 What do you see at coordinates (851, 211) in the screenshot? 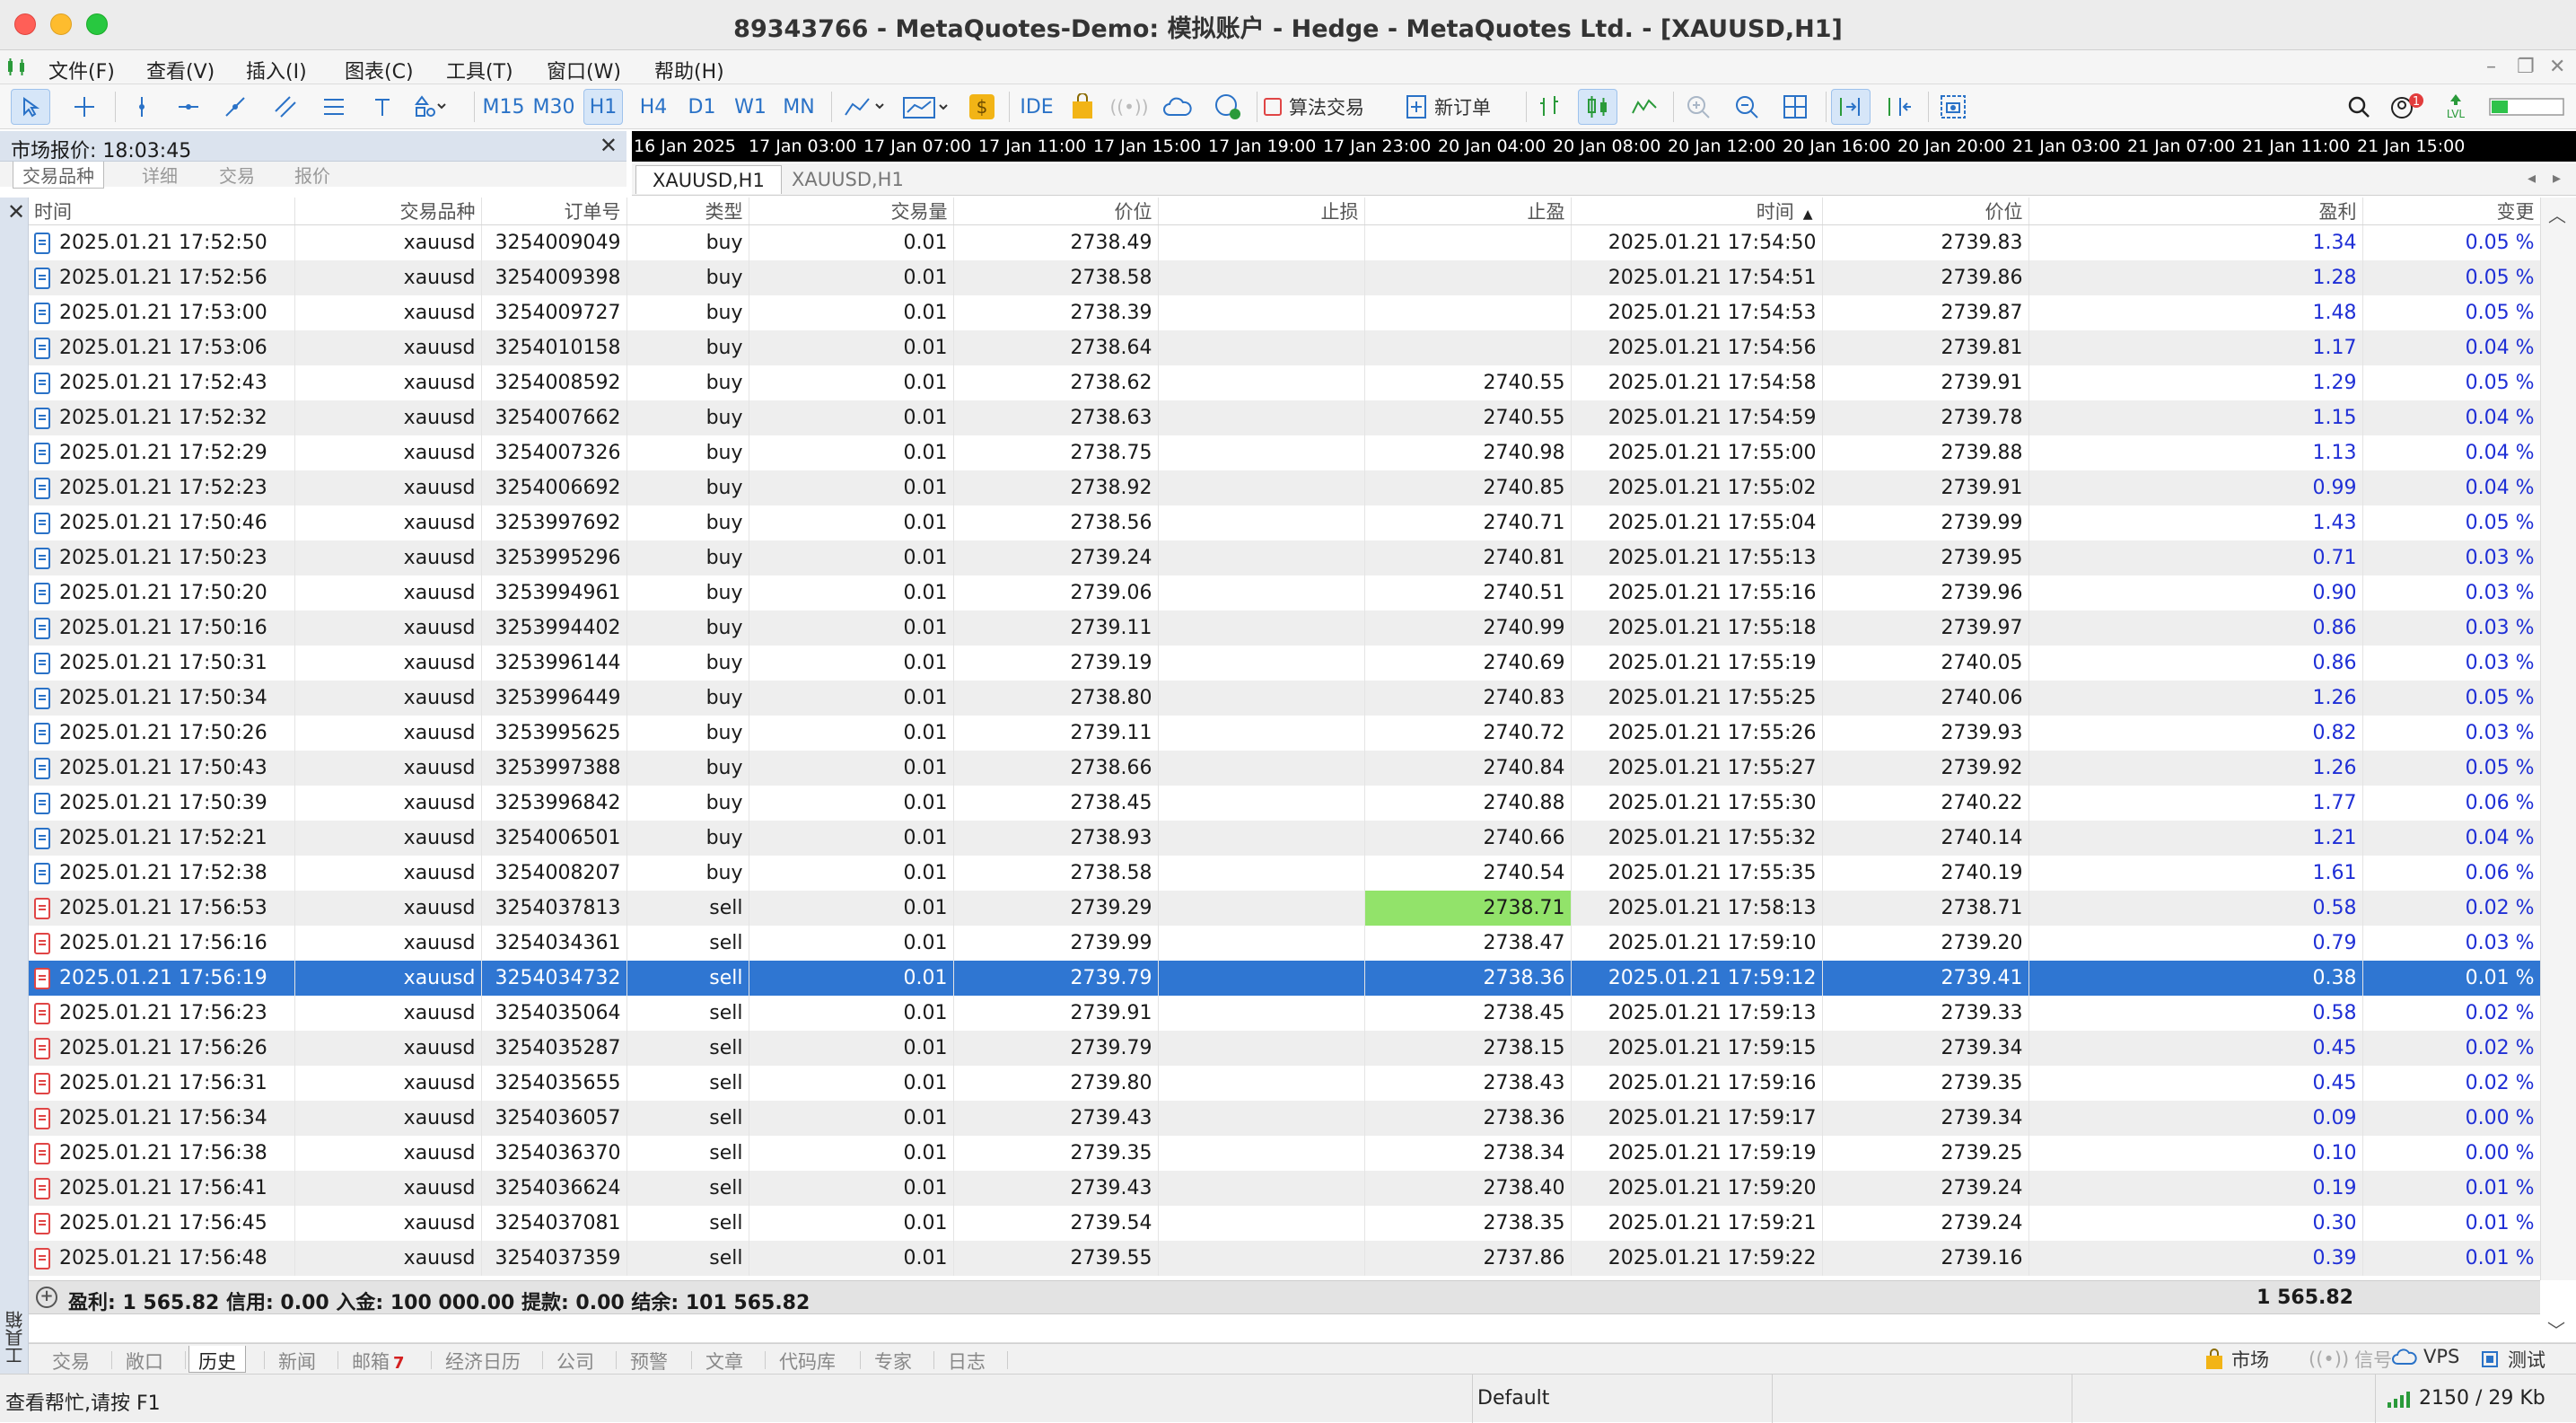
I see `column-header: 交易量` at bounding box center [851, 211].